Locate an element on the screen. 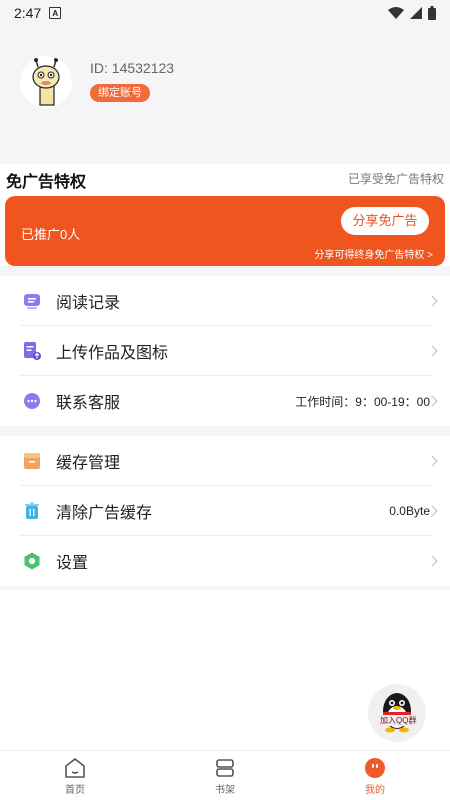  tab-label: 首页 is located at coordinates (75, 790).